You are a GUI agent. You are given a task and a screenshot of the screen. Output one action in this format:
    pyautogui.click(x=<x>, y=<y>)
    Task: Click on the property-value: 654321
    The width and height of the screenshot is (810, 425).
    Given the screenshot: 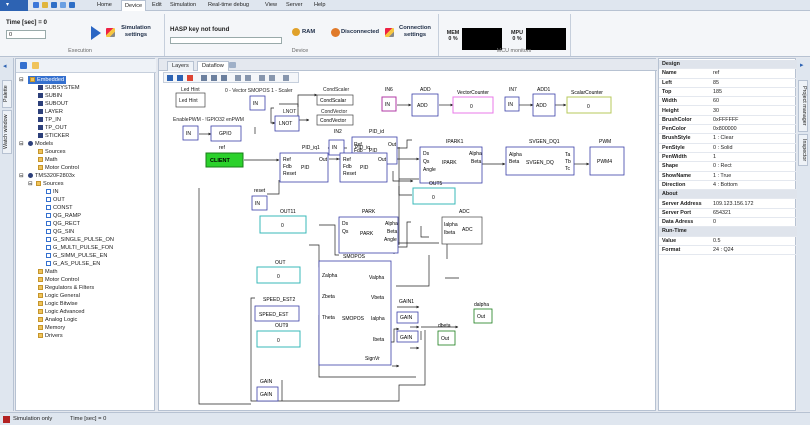 What is the action you would take?
    pyautogui.click(x=743, y=213)
    